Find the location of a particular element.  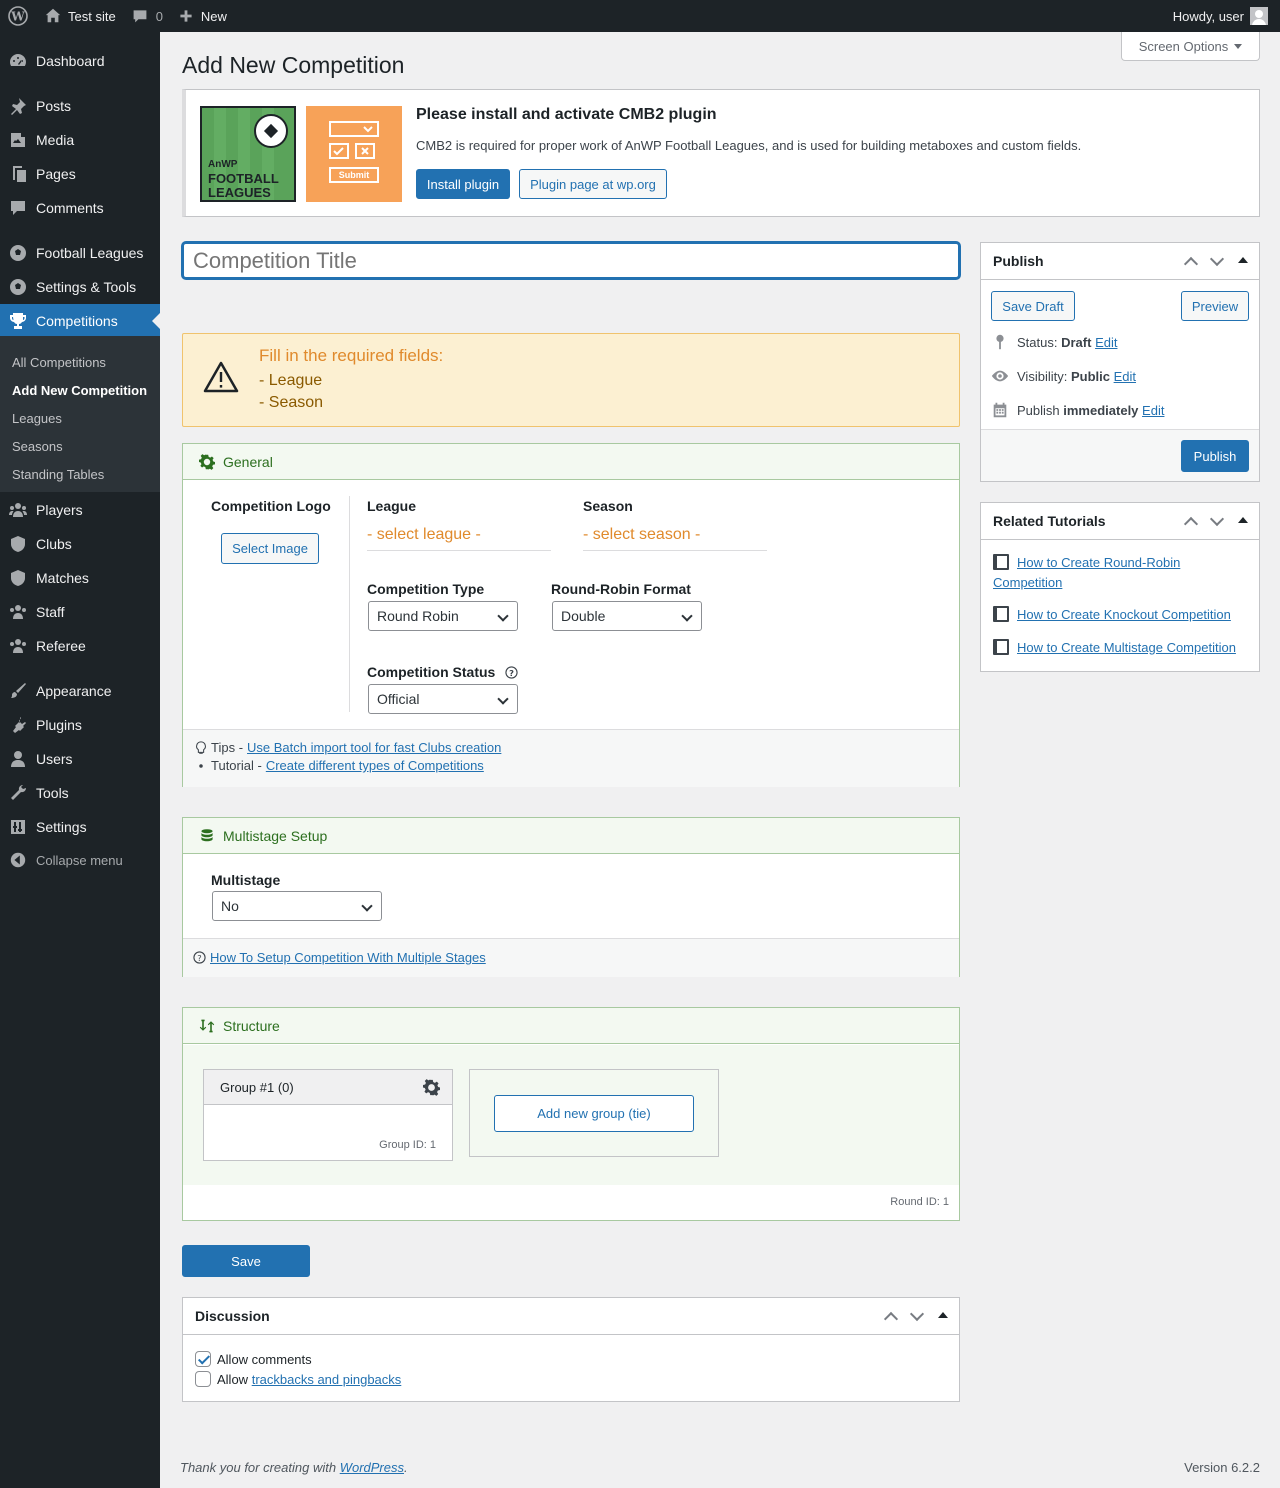

user-icon is located at coordinates (18, 759).